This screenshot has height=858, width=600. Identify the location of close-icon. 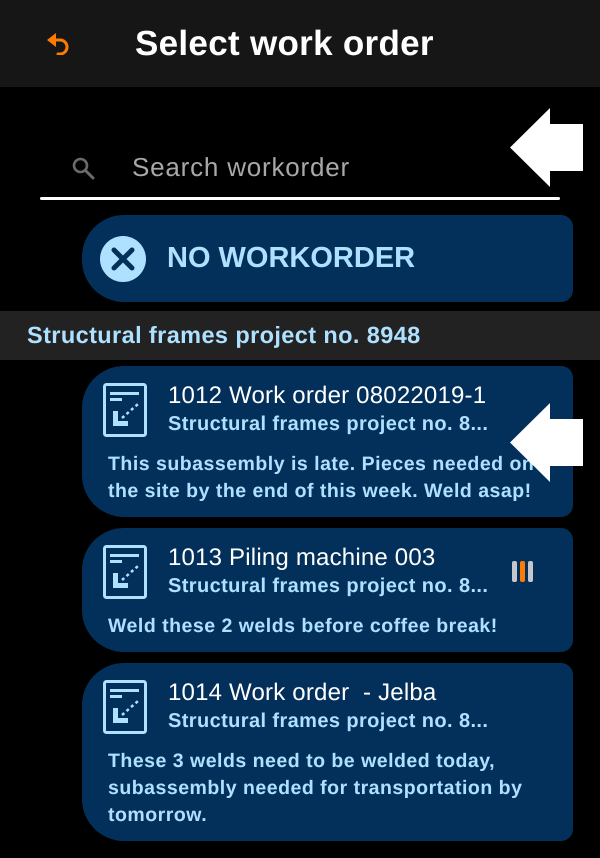
(123, 259).